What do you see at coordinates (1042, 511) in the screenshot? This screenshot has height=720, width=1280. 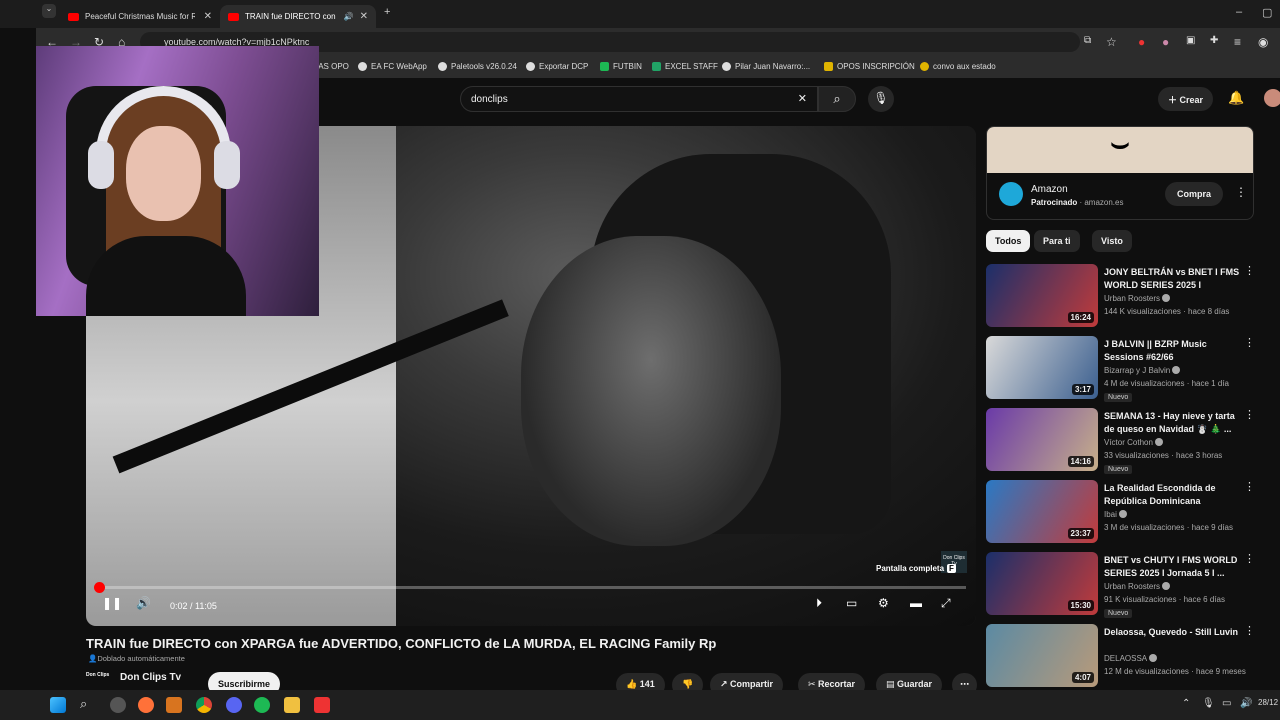 I see `video-thumbnail: 23:37` at bounding box center [1042, 511].